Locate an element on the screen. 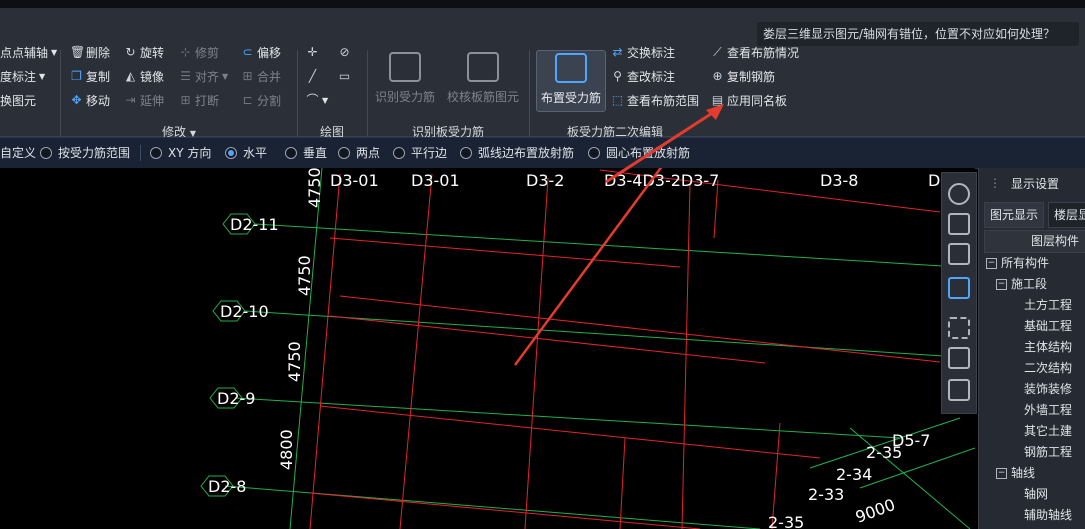 The height and width of the screenshot is (529, 1085). tree-item: 基础工程 is located at coordinates (1034, 326).